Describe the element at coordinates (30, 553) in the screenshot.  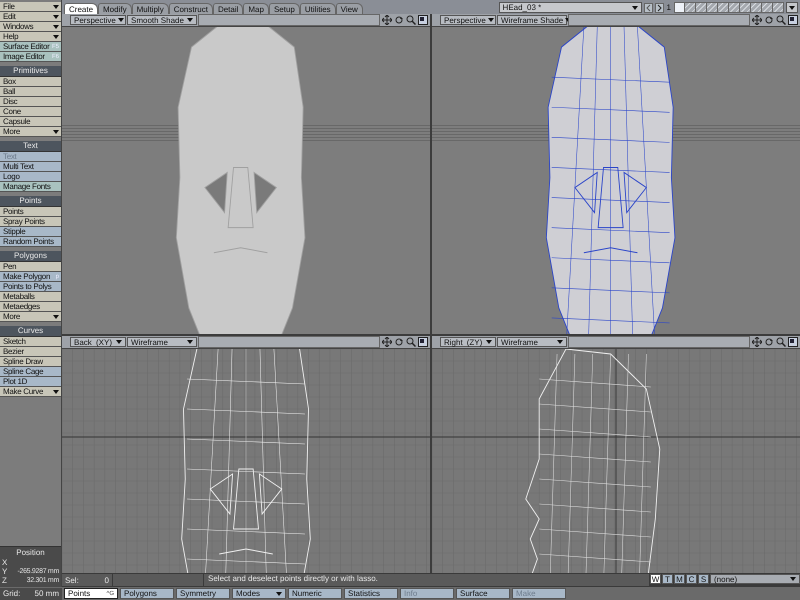
I see `panel-title: Position` at that location.